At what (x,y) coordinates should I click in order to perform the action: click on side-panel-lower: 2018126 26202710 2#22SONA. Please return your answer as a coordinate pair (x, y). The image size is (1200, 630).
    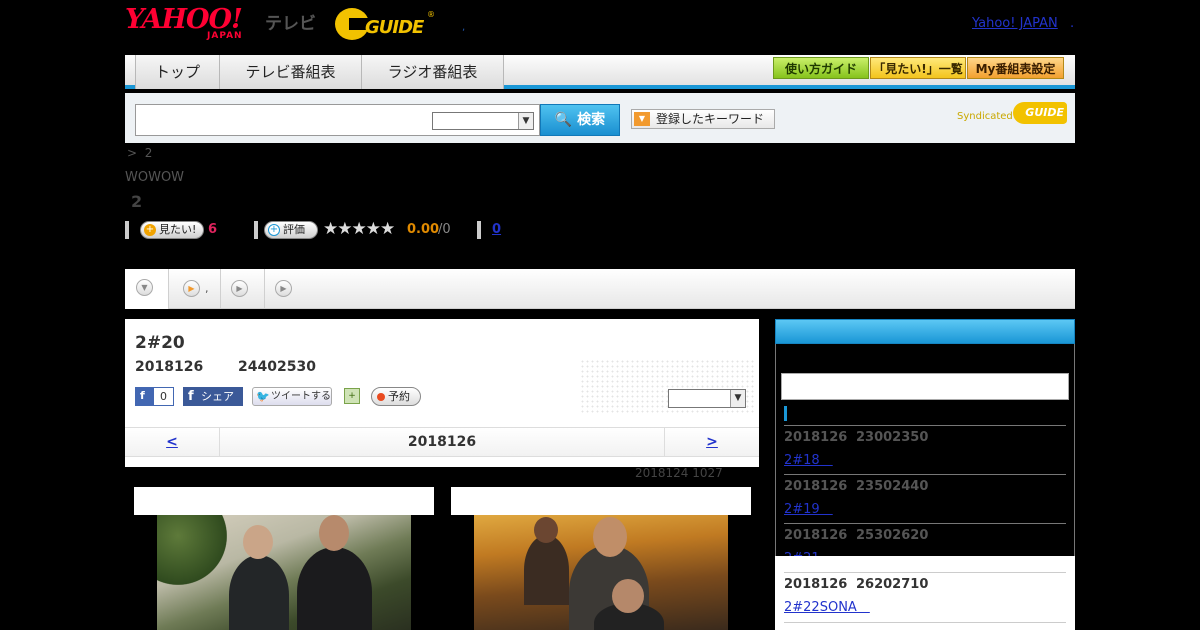
    Looking at the image, I should click on (925, 593).